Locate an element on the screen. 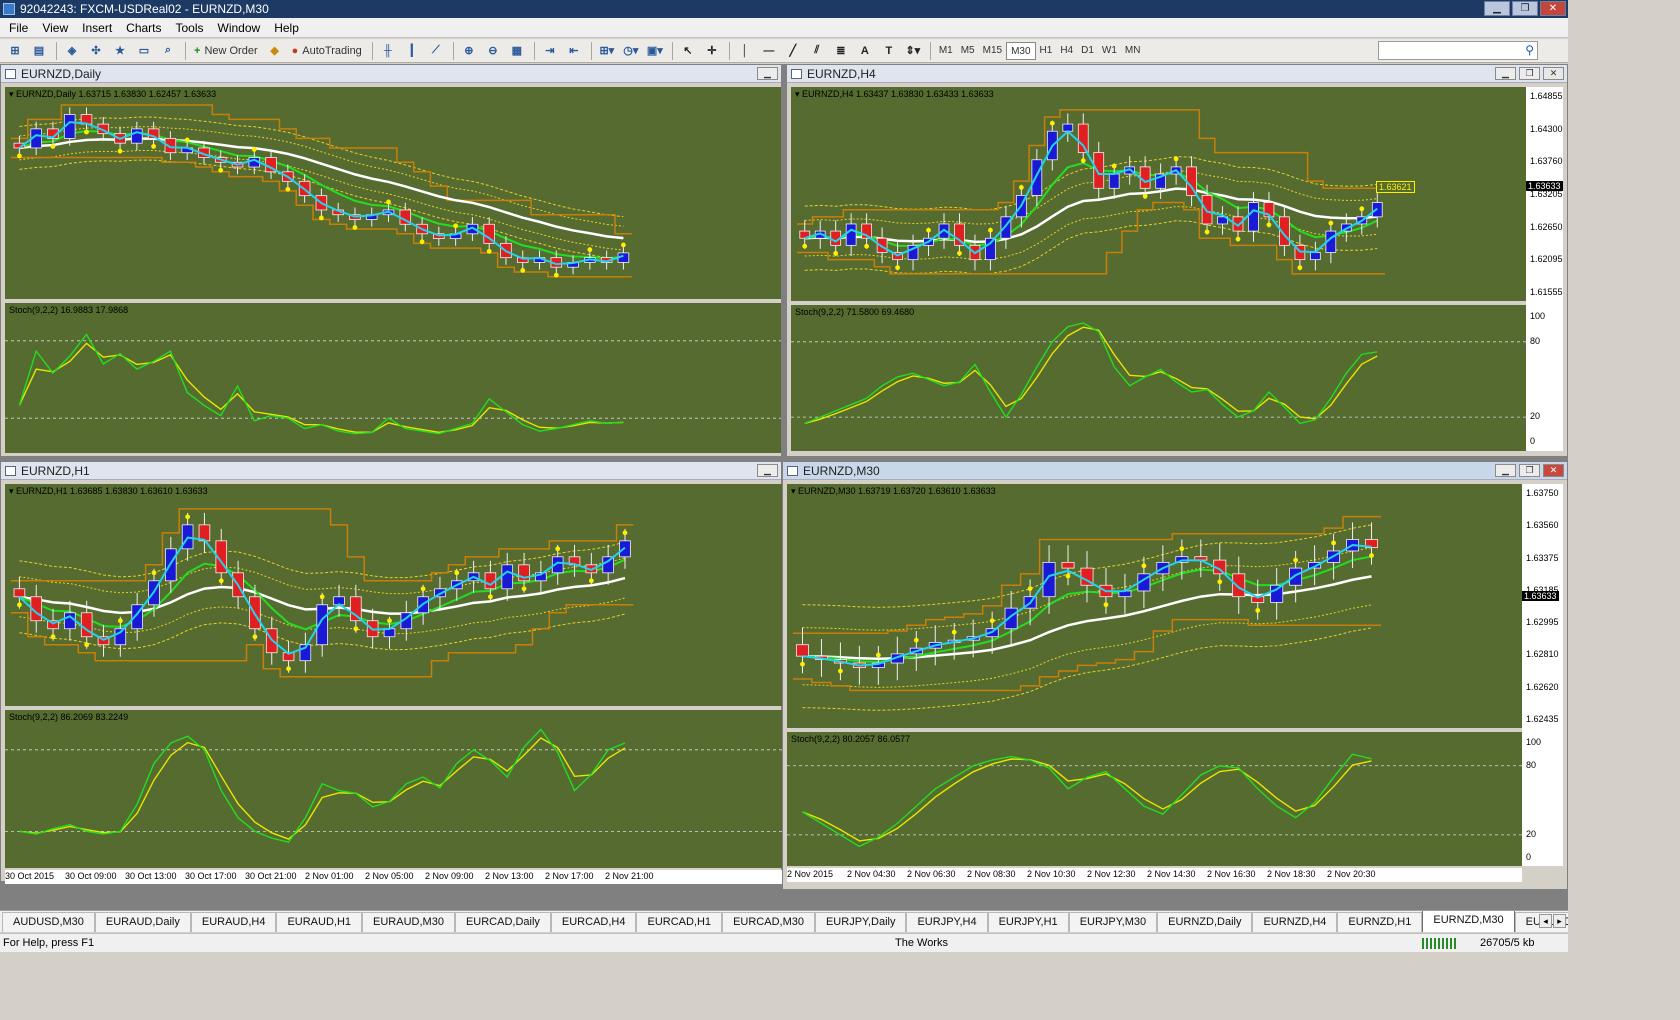  menu-view: View is located at coordinates (55, 28).